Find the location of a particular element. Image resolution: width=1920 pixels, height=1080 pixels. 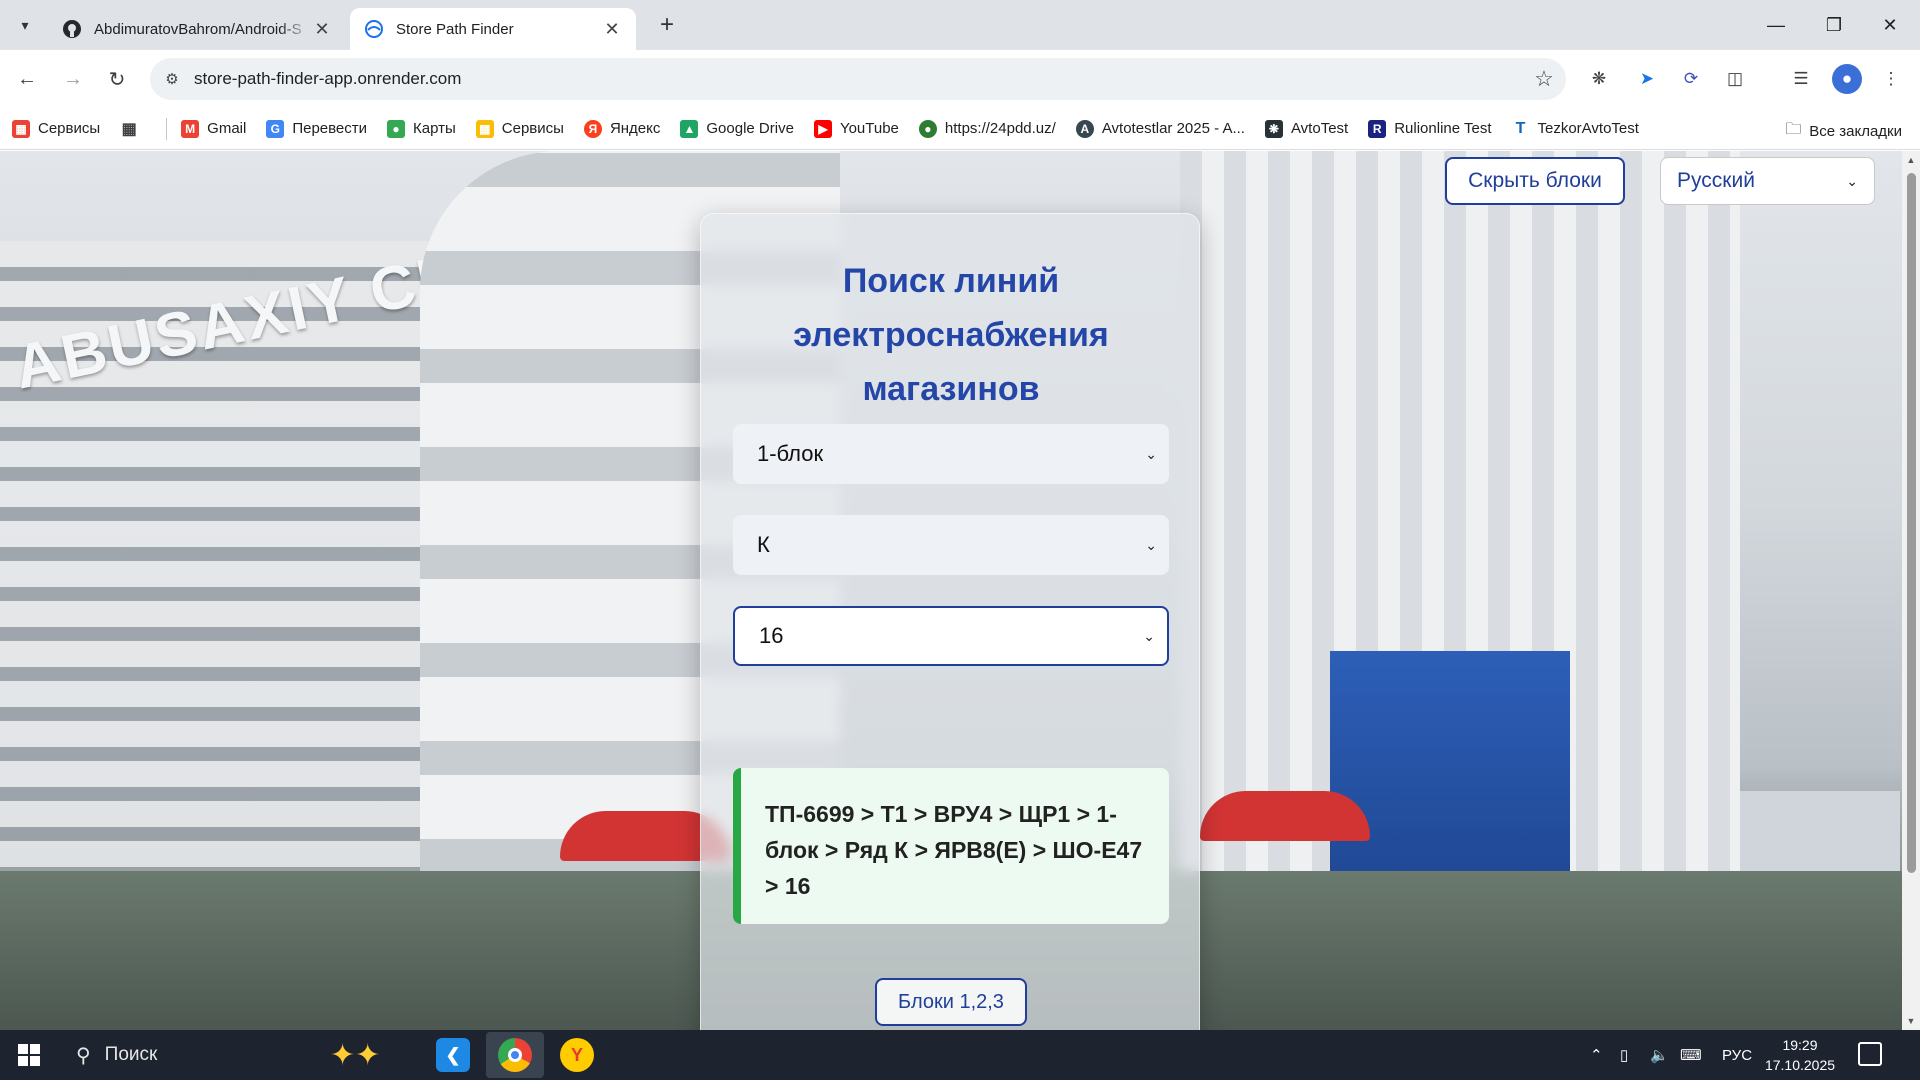

profile-avatar-icon: ● is located at coordinates (1847, 79).